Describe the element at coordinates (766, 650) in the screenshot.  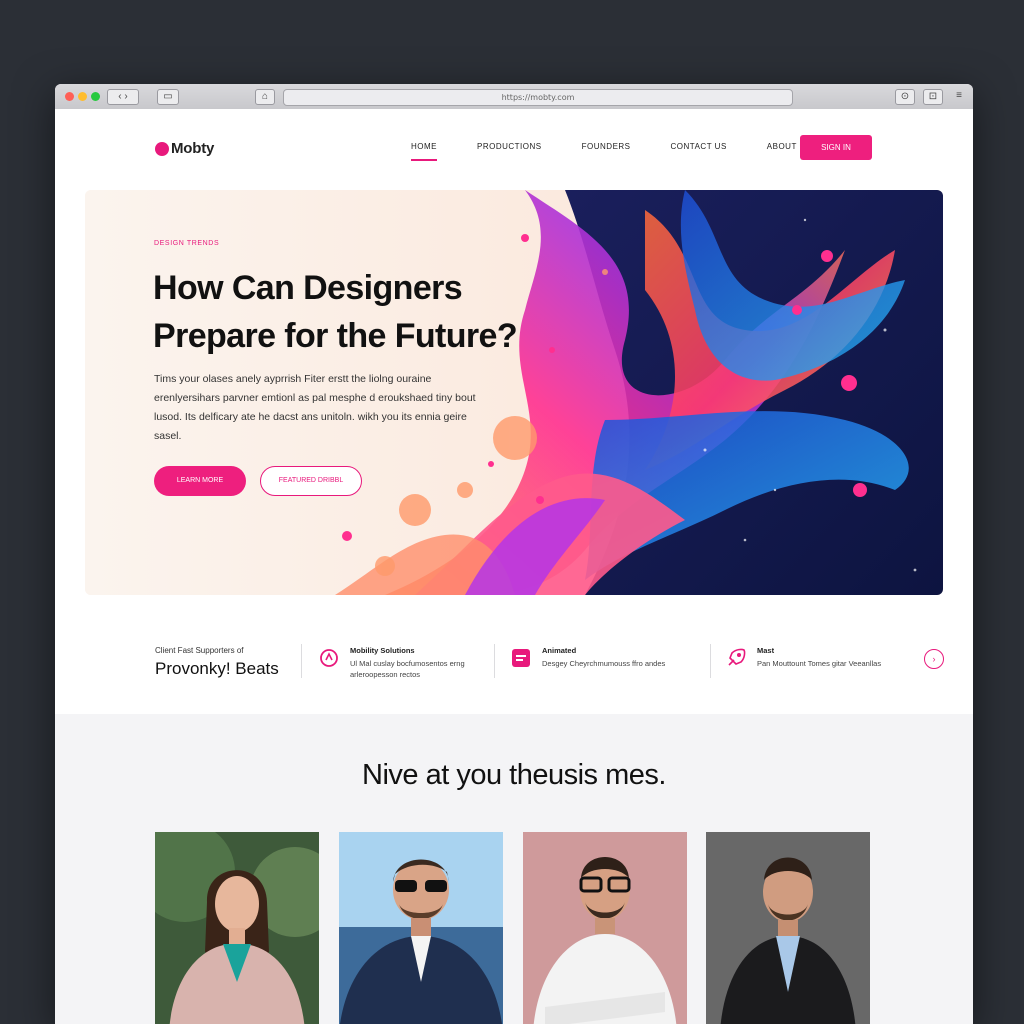
I see `feature-title: Mast` at that location.